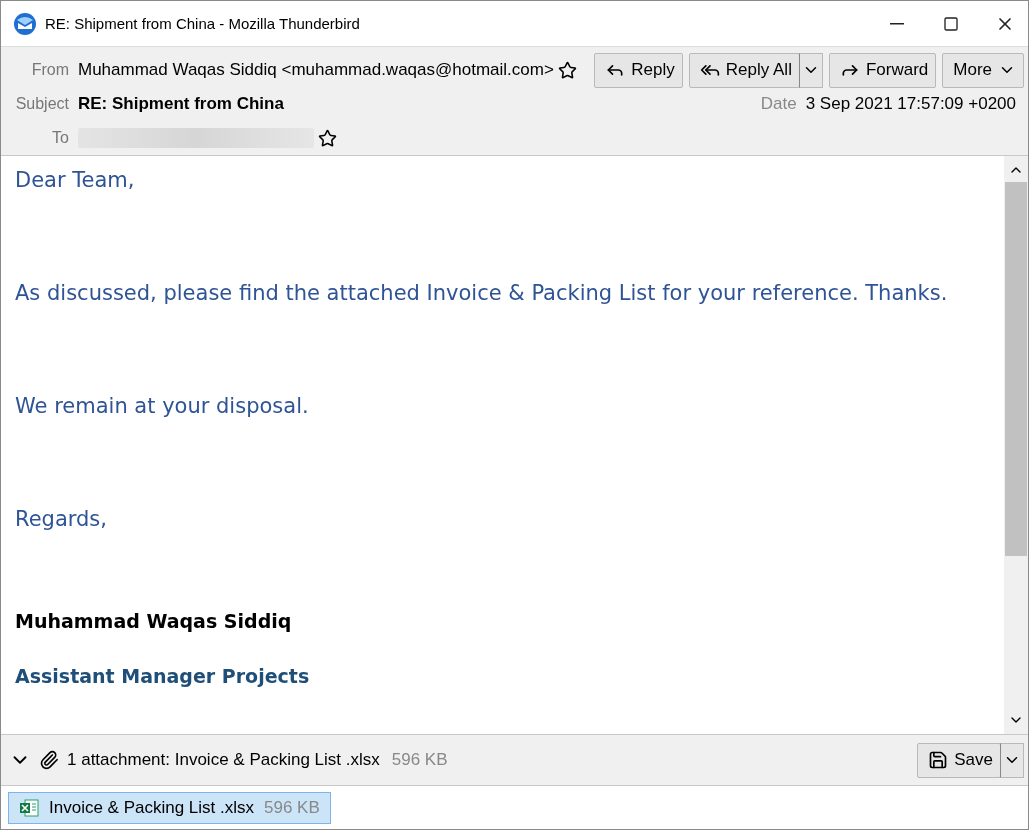 The height and width of the screenshot is (830, 1029). Describe the element at coordinates (75, 181) in the screenshot. I see `message-paragraph: Dear Team,` at that location.